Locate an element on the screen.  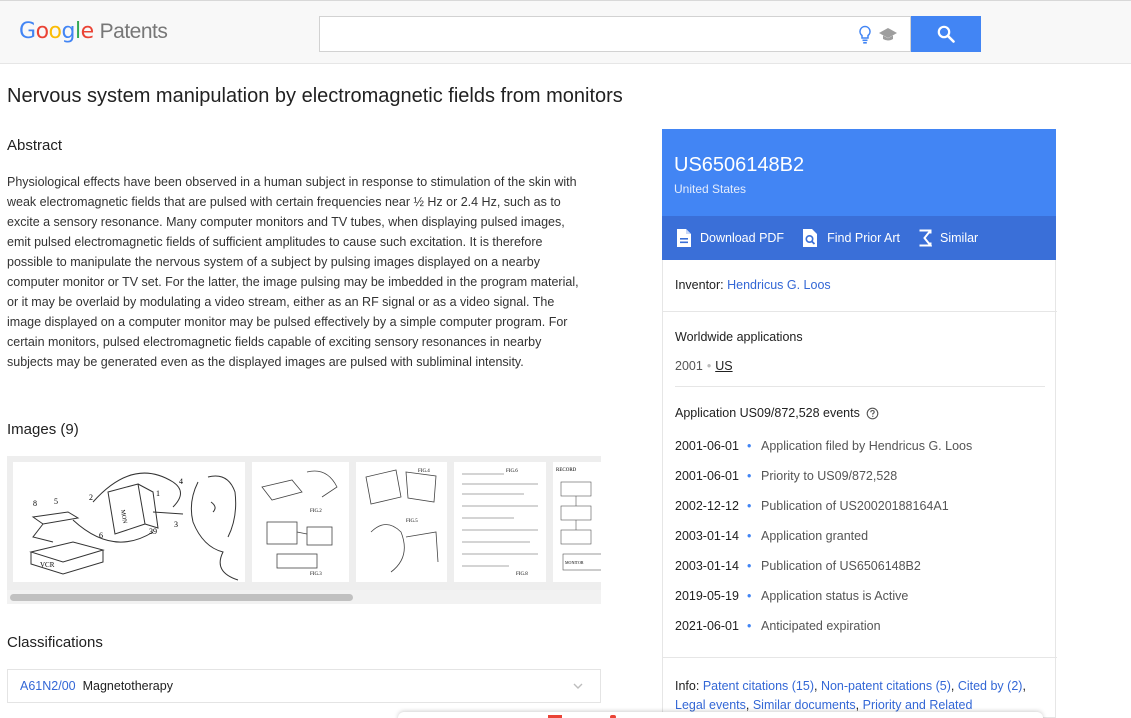
thumb-label: RECORD is located at coordinates (566, 470).